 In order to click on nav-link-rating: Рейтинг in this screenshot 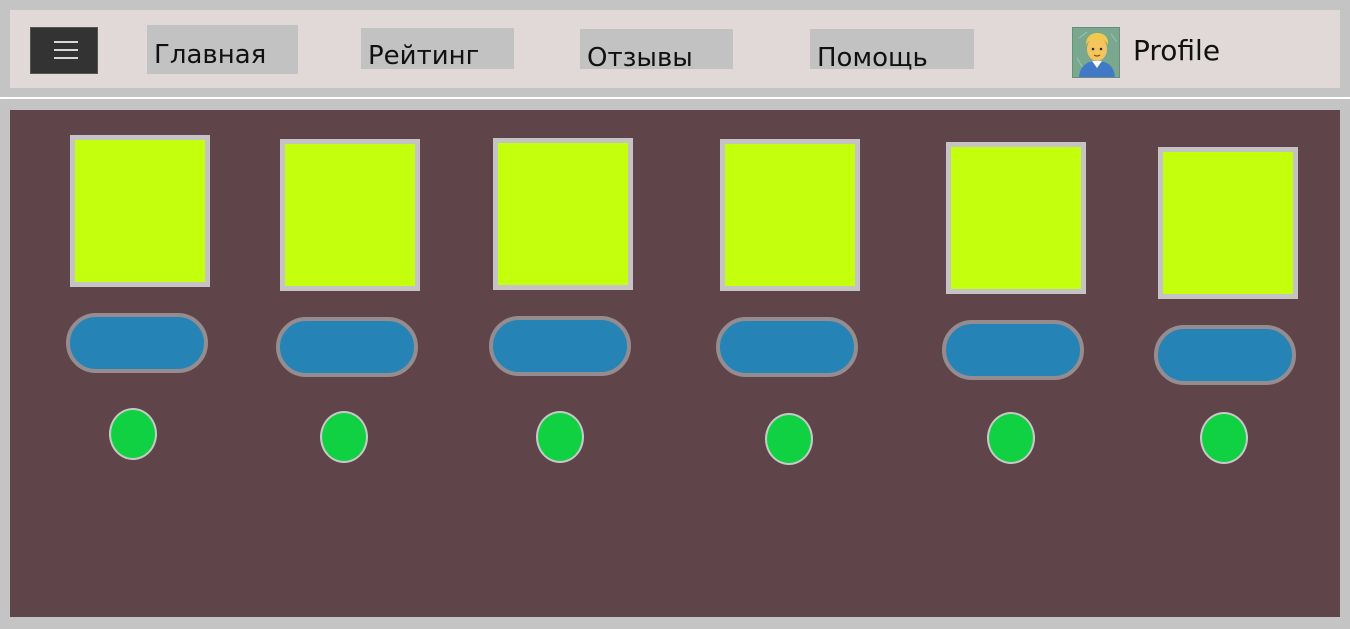, I will do `click(437, 48)`.